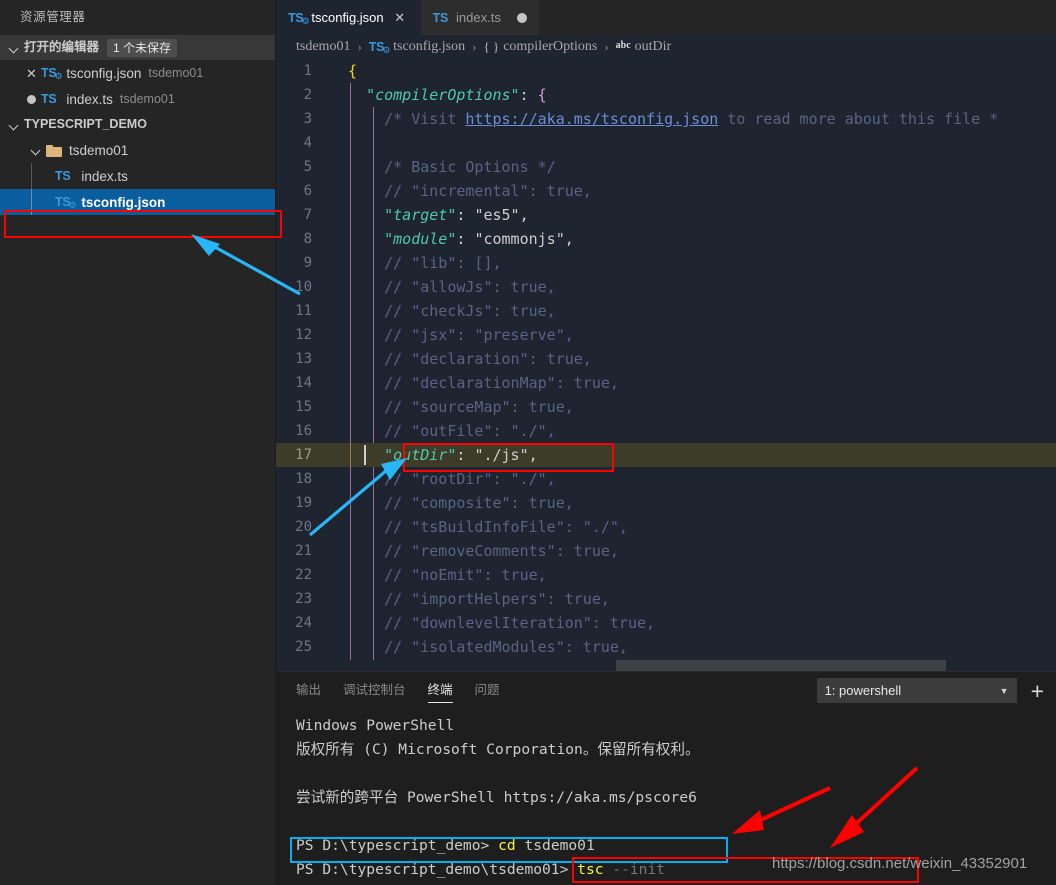 The image size is (1056, 885). I want to click on line-content, so click(695, 143).